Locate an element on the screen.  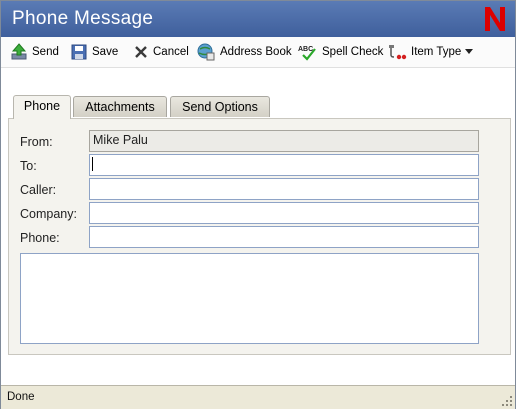
item-type-label: Item Type is located at coordinates (436, 52).